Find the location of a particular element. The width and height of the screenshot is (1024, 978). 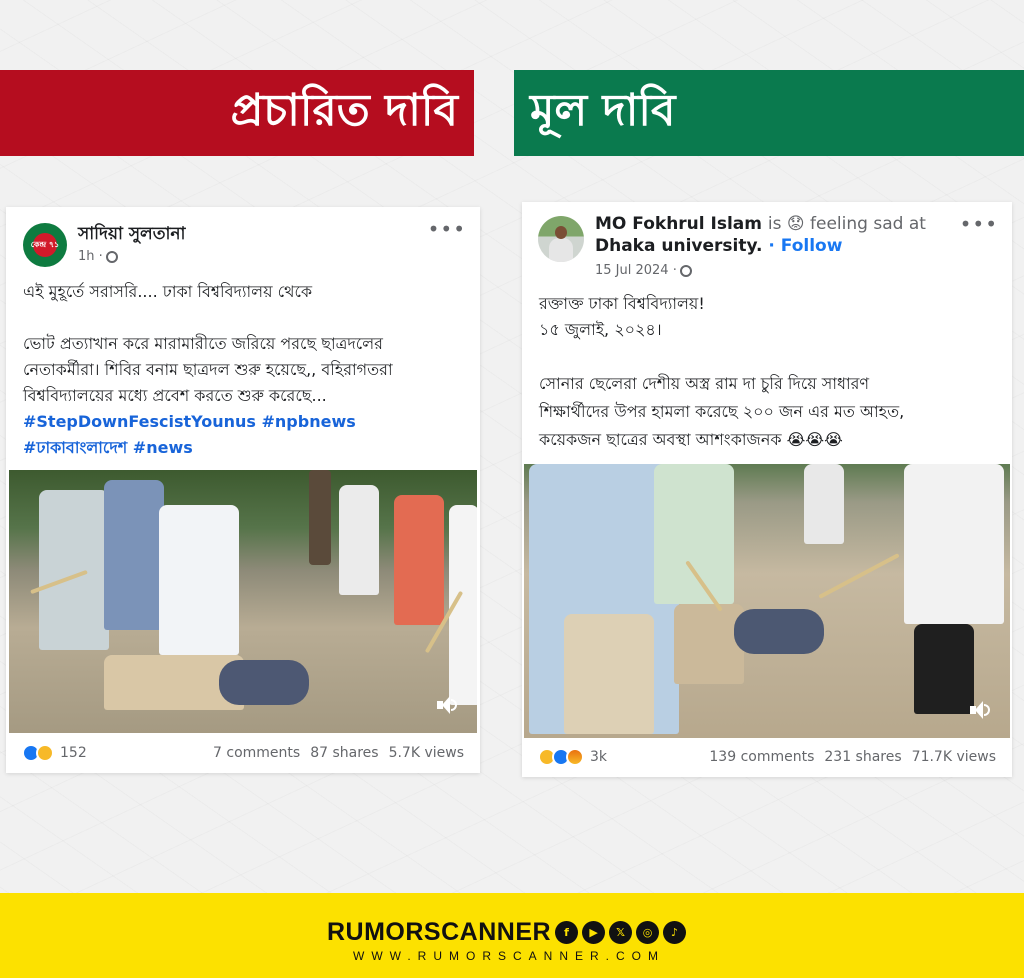

claimed-banner: প্রচারিত দাবি is located at coordinates (237, 113).